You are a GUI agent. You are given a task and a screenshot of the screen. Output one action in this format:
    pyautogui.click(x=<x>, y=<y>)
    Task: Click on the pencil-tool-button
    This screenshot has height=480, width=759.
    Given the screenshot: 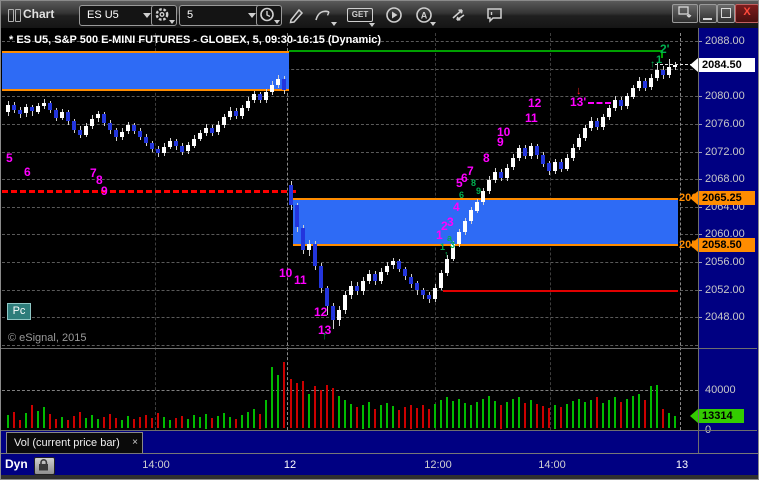 What is the action you would take?
    pyautogui.click(x=296, y=15)
    